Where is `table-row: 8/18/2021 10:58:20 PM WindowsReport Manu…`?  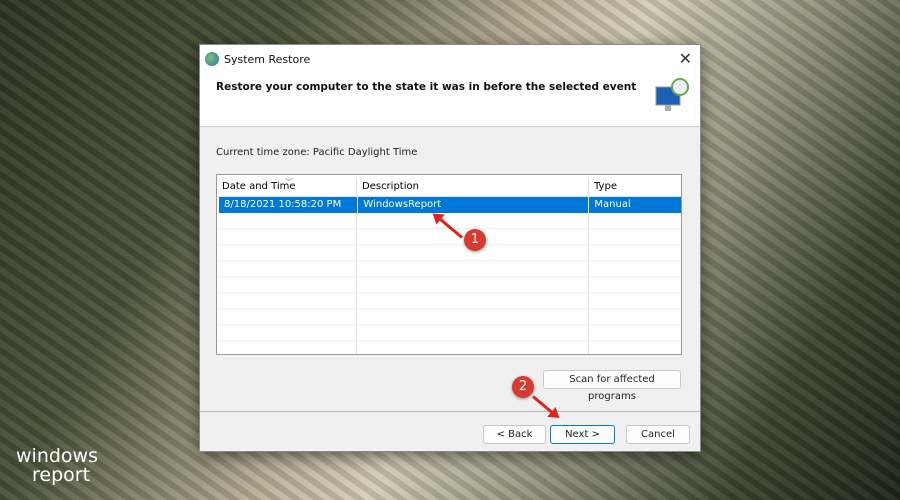
table-row: 8/18/2021 10:58:20 PM WindowsReport Manu… is located at coordinates (450, 205).